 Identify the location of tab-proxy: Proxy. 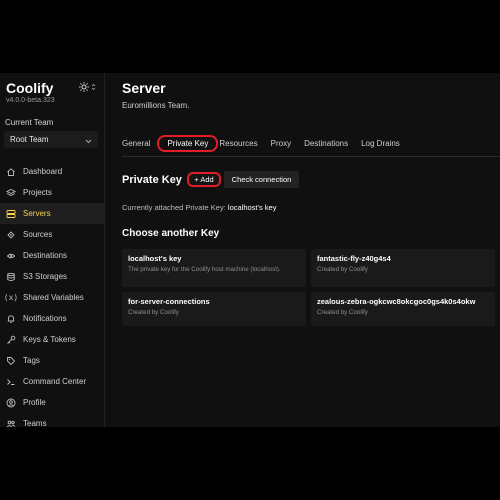
(281, 143).